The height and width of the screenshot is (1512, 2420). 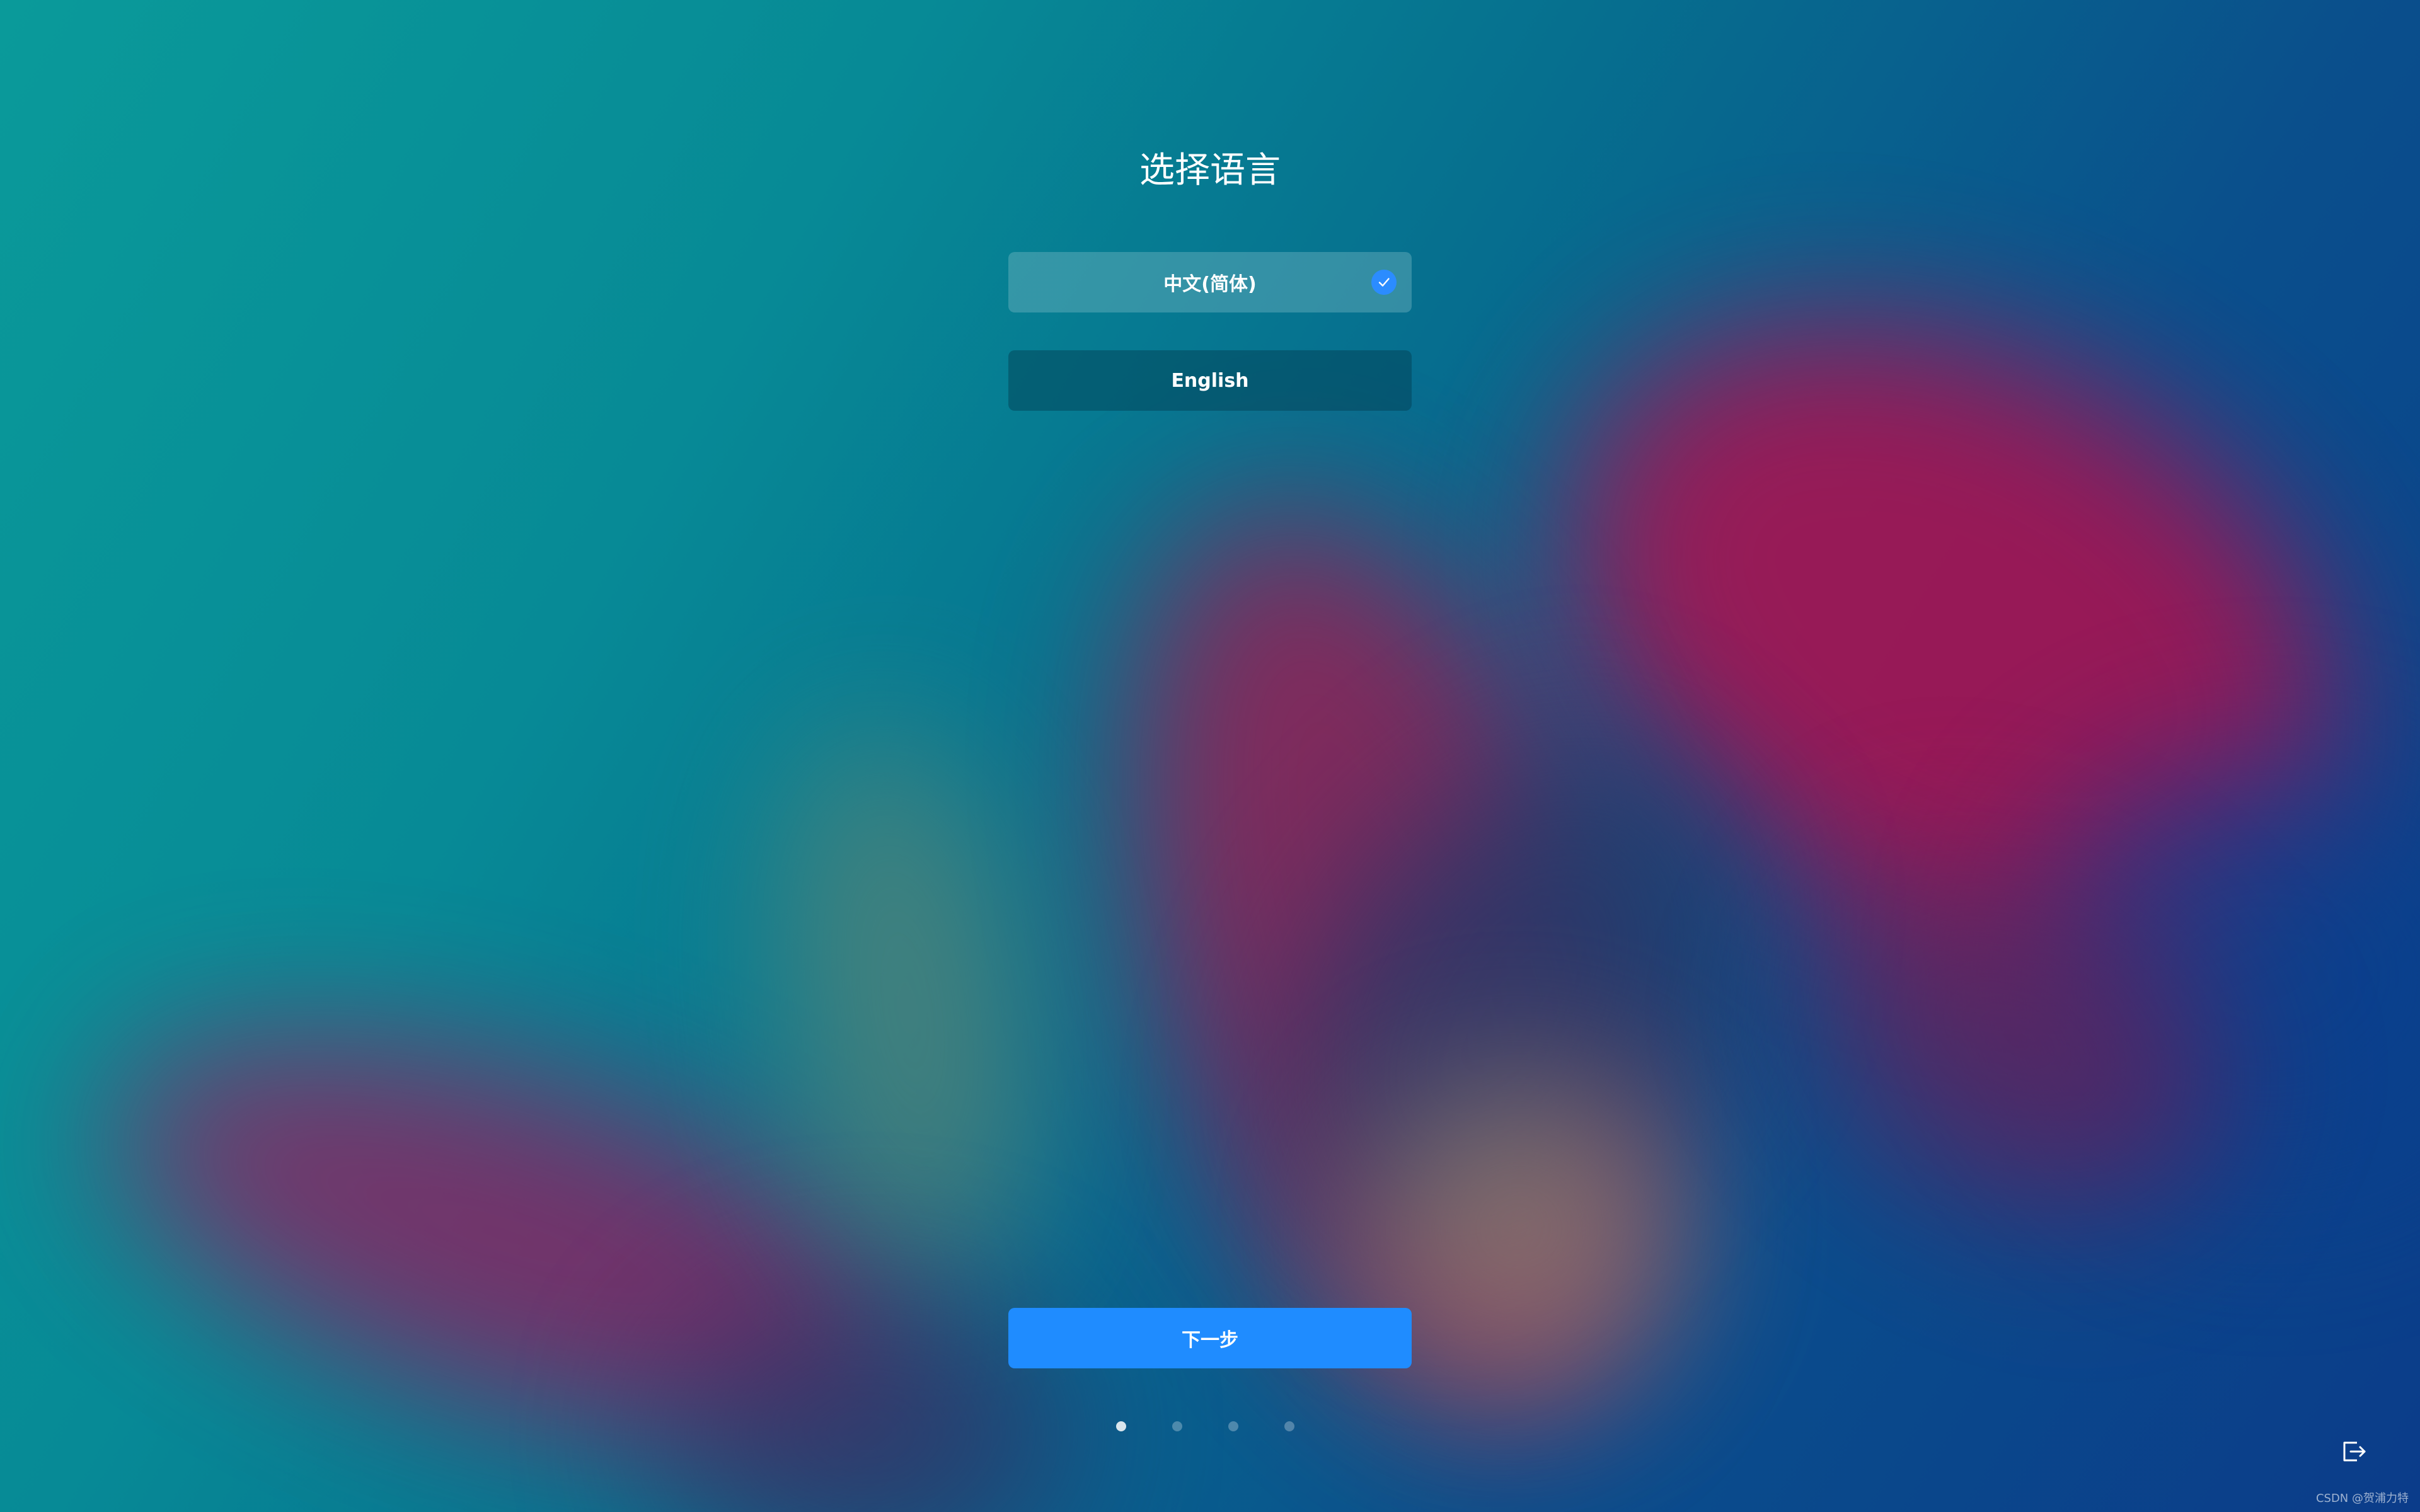 I want to click on watermark-text: CSDN @贺浦力特, so click(x=2362, y=1498).